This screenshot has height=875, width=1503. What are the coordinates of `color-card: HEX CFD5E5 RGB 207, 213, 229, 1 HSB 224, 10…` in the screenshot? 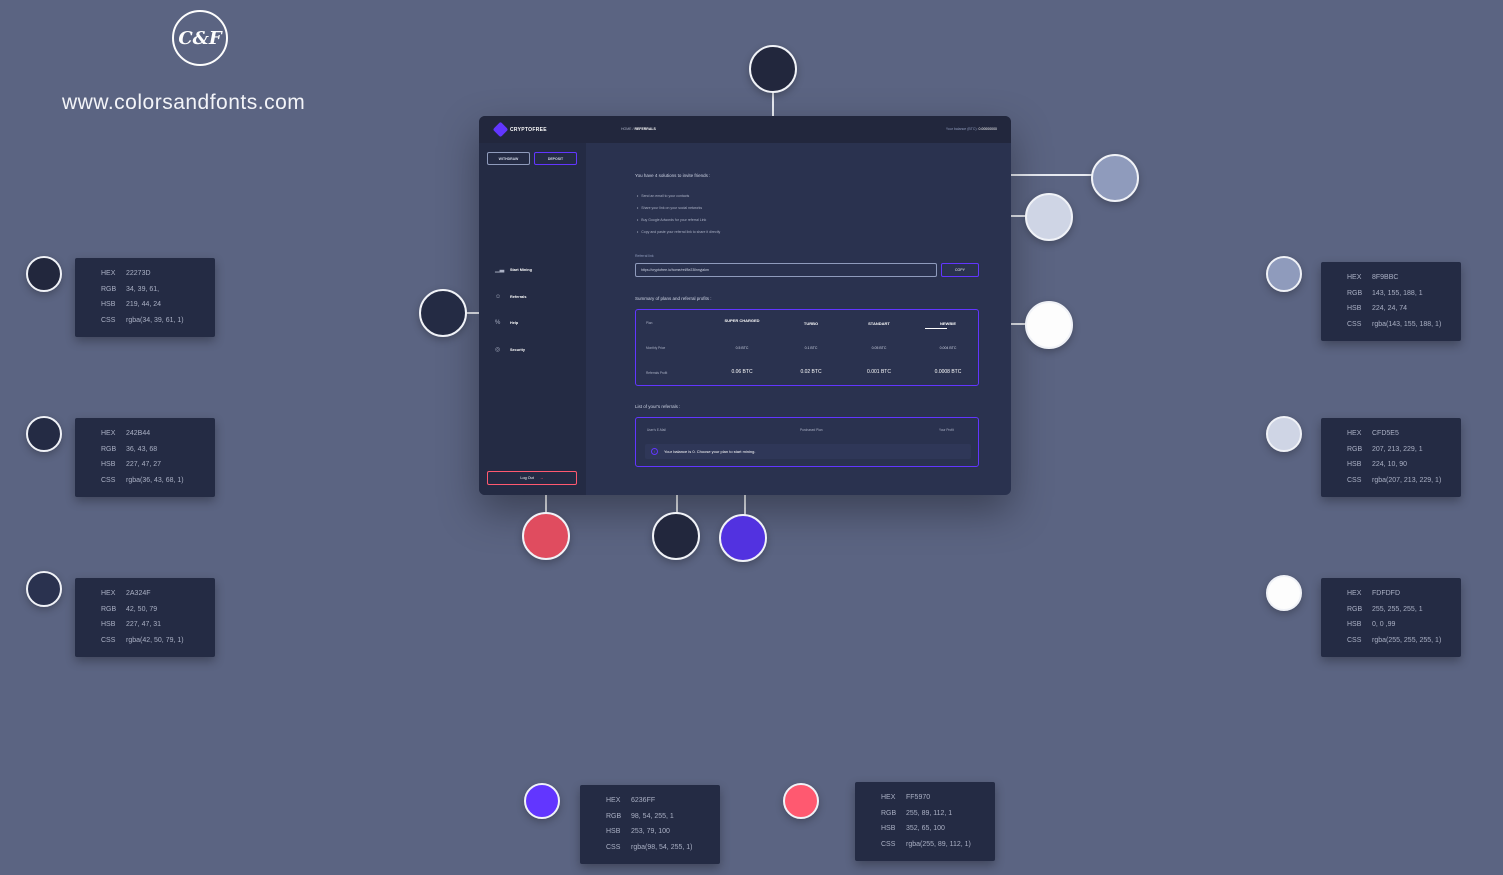 It's located at (1391, 457).